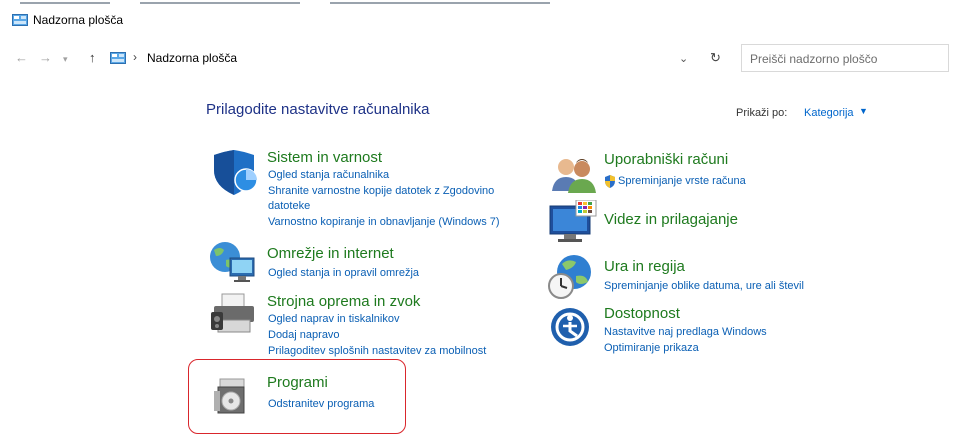 Image resolution: width=956 pixels, height=434 pixels. What do you see at coordinates (573, 221) in the screenshot?
I see `display-icon` at bounding box center [573, 221].